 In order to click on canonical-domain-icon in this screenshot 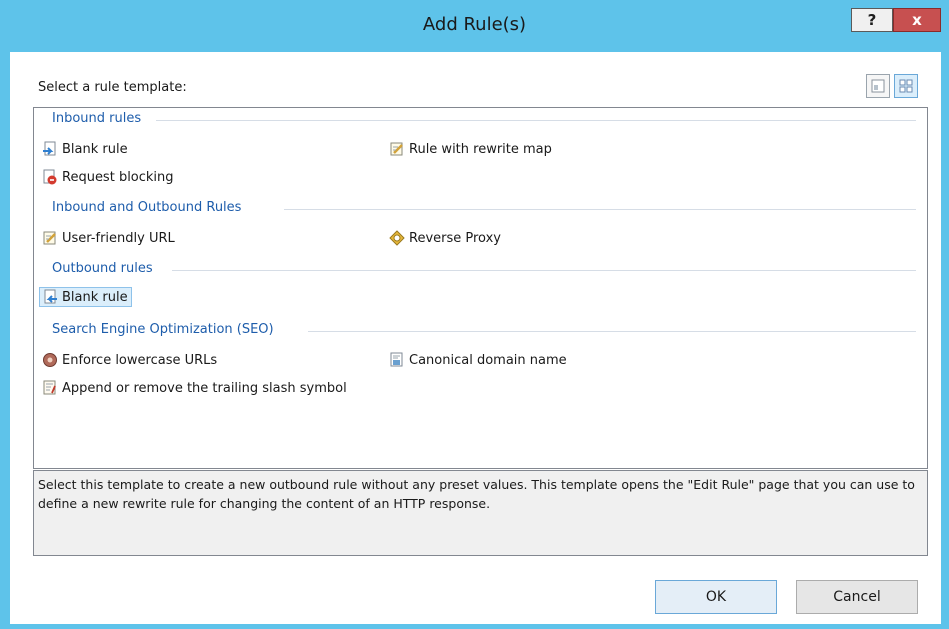, I will do `click(396, 359)`.